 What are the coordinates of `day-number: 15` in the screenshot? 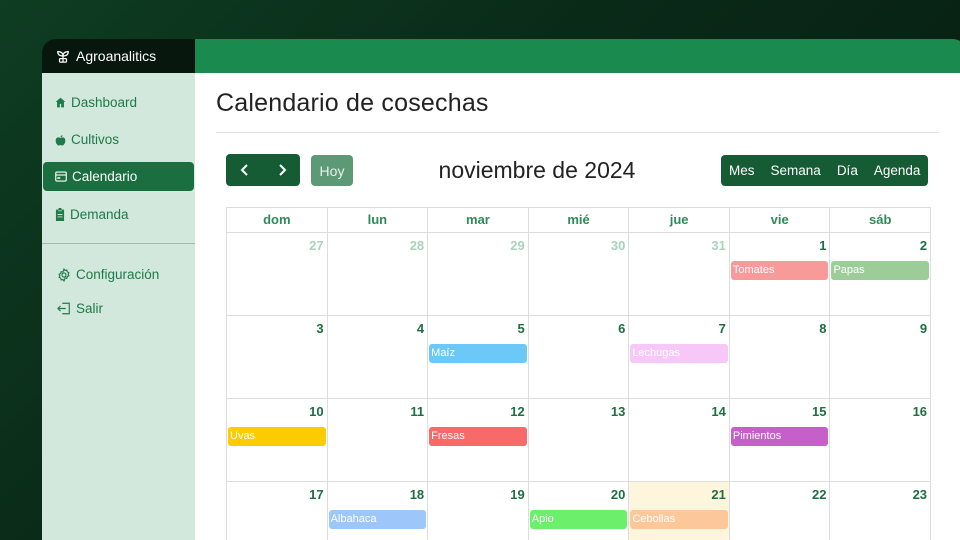 It's located at (819, 411).